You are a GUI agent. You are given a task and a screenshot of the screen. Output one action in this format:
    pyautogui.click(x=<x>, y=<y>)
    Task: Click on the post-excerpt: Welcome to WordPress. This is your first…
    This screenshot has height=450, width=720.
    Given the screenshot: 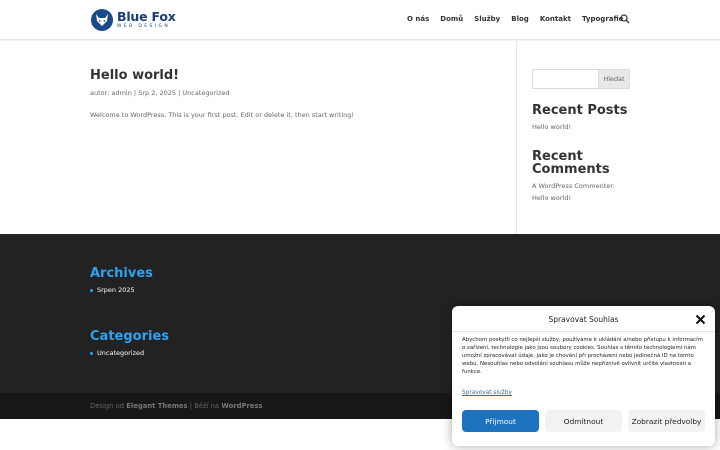 What is the action you would take?
    pyautogui.click(x=222, y=115)
    